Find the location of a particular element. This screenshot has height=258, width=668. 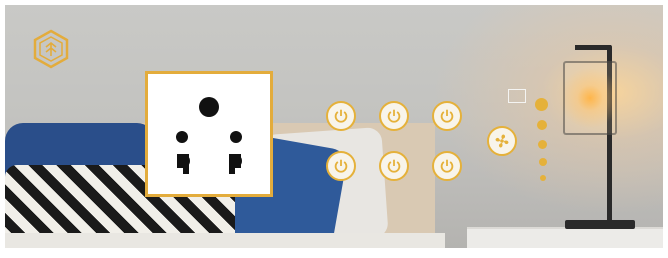

switch-5-button is located at coordinates (394, 166).